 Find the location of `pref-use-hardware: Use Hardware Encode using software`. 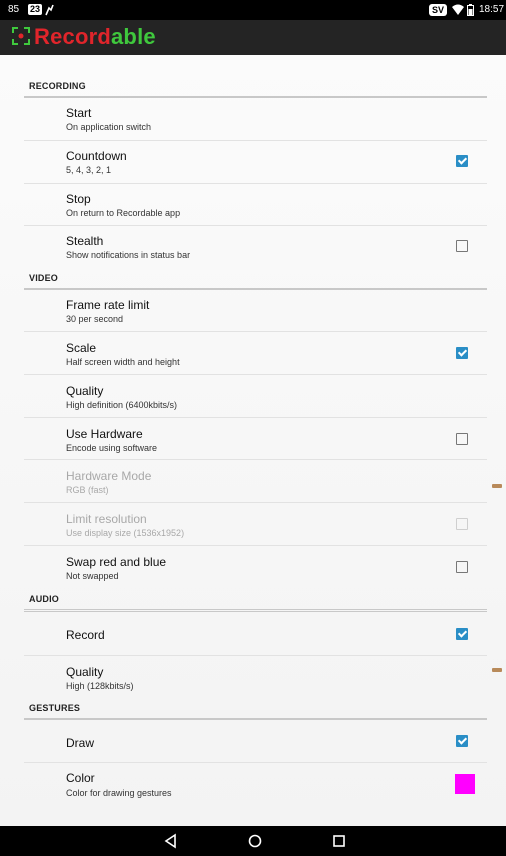

pref-use-hardware: Use Hardware Encode using software is located at coordinates (255, 439).